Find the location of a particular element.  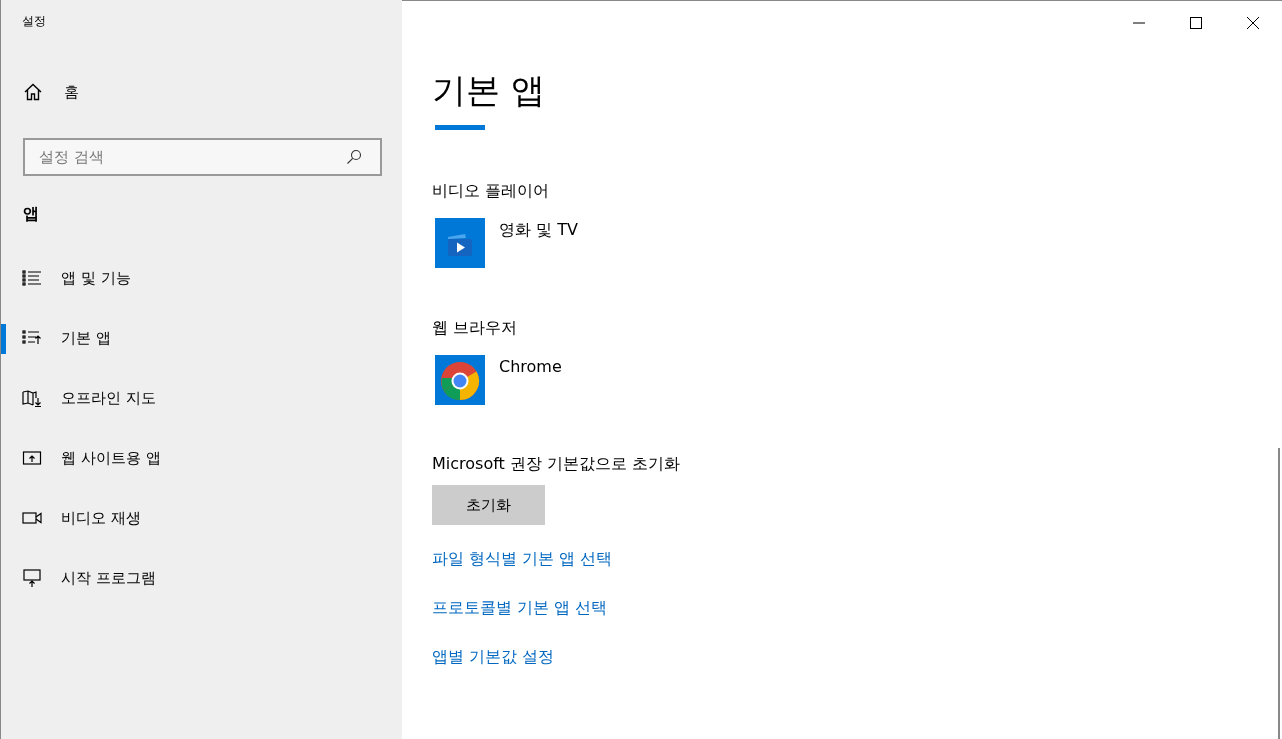

maximize-icon is located at coordinates (1195, 22).